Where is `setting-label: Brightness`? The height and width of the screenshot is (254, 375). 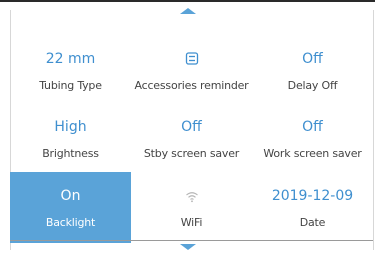
setting-label: Brightness is located at coordinates (70, 153).